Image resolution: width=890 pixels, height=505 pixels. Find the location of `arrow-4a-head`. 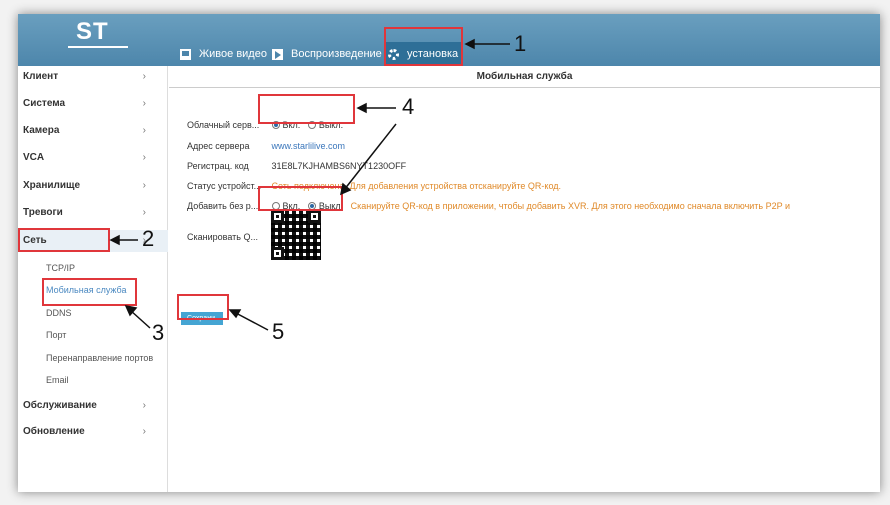

arrow-4a-head is located at coordinates (361, 108).